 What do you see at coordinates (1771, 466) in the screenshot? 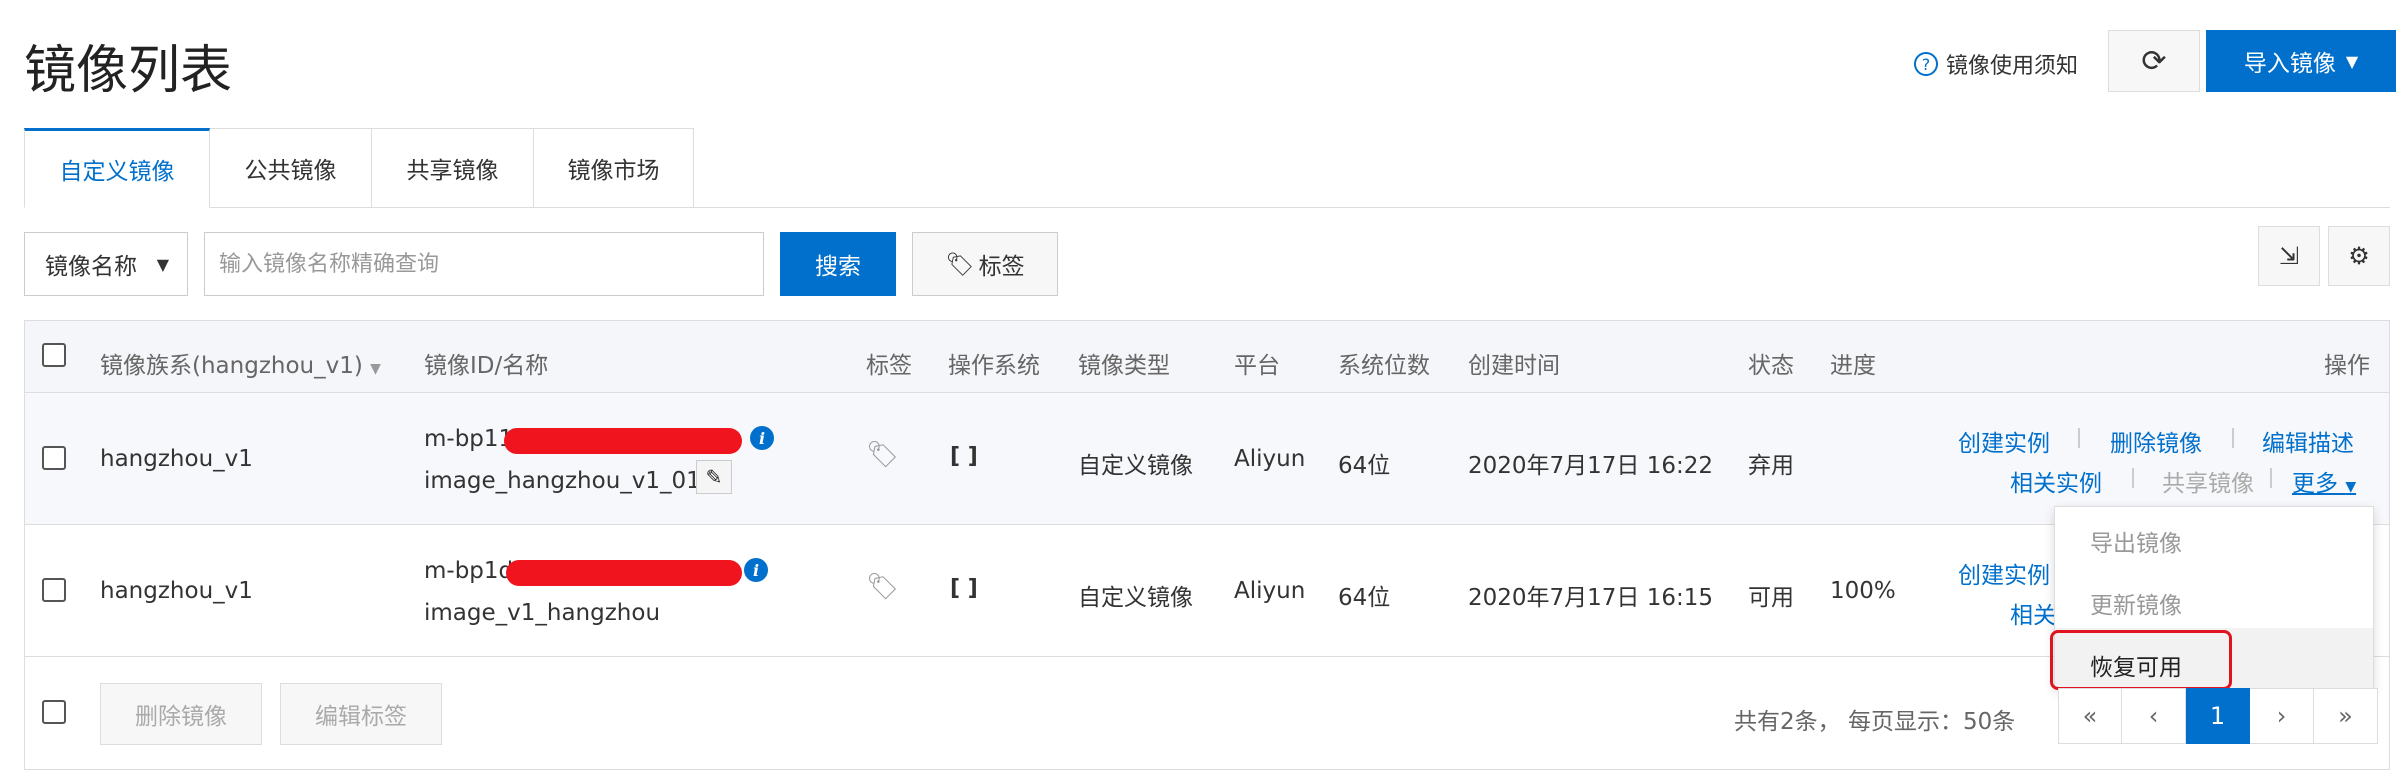
I see `row-status: 弃用` at bounding box center [1771, 466].